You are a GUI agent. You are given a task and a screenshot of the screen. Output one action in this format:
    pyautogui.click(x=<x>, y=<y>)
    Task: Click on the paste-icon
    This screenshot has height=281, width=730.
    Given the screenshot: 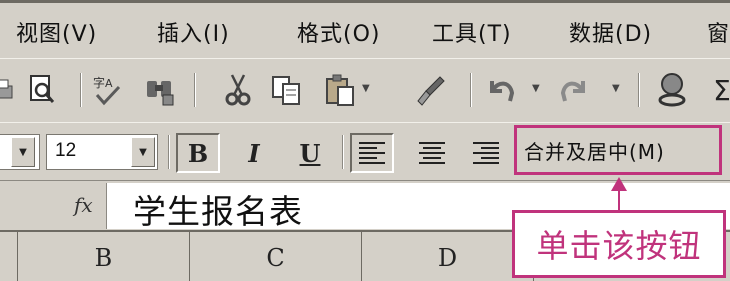 What is the action you would take?
    pyautogui.click(x=340, y=90)
    